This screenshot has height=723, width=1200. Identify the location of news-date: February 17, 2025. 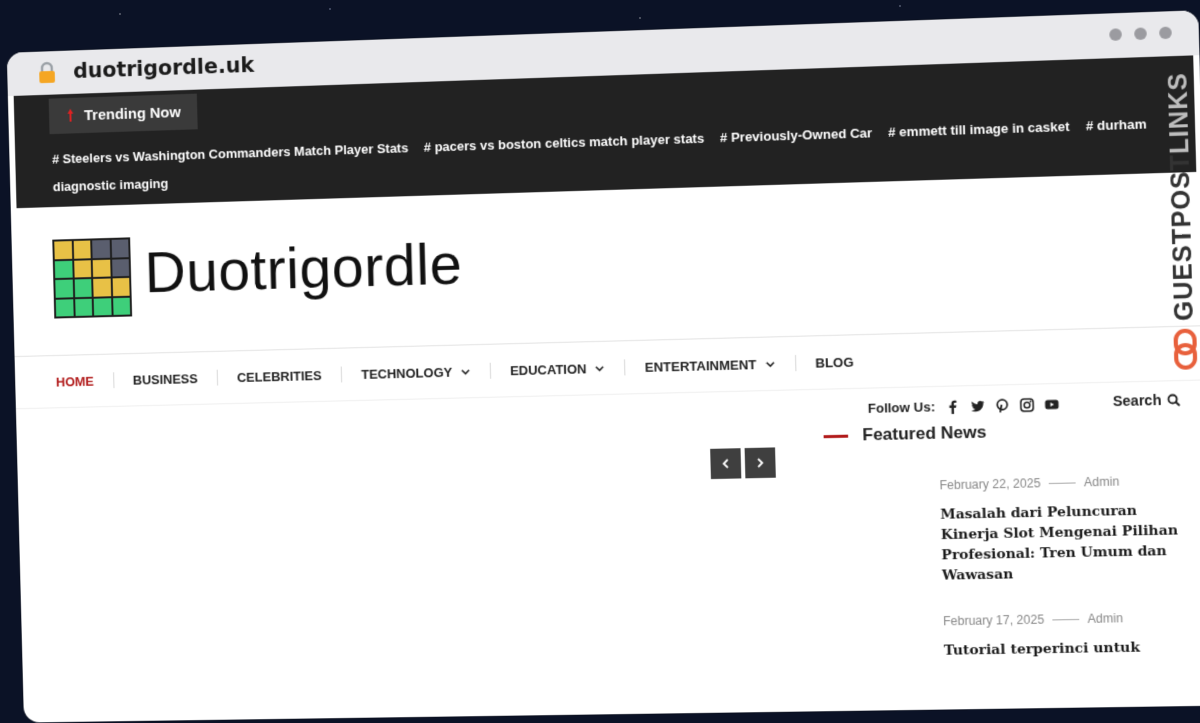
(993, 620).